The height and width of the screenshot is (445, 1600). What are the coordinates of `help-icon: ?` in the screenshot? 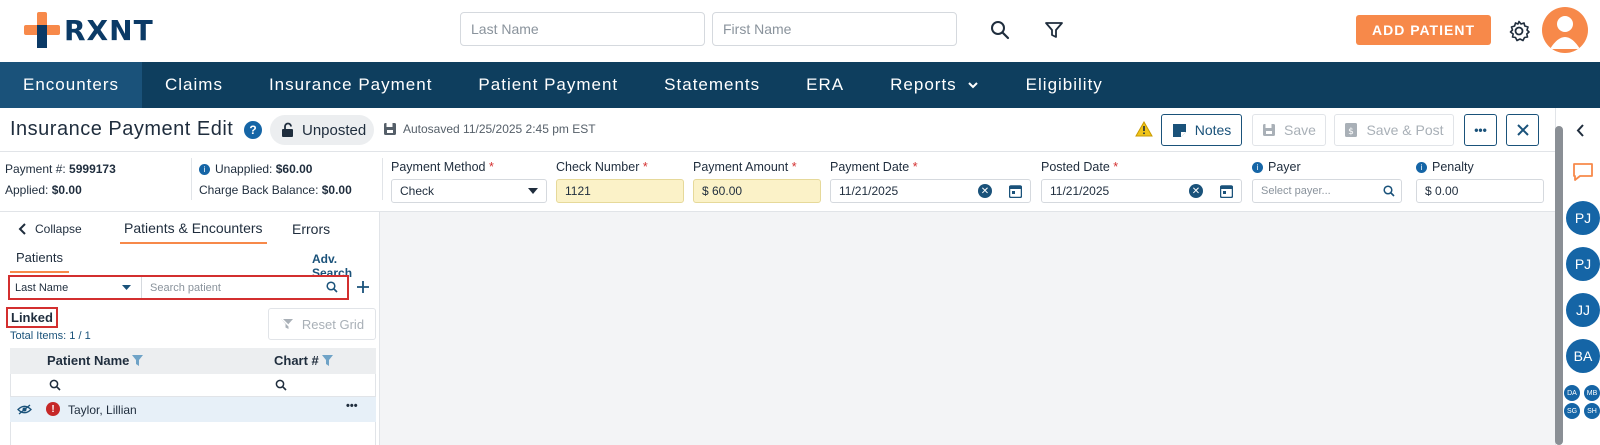 It's located at (253, 130).